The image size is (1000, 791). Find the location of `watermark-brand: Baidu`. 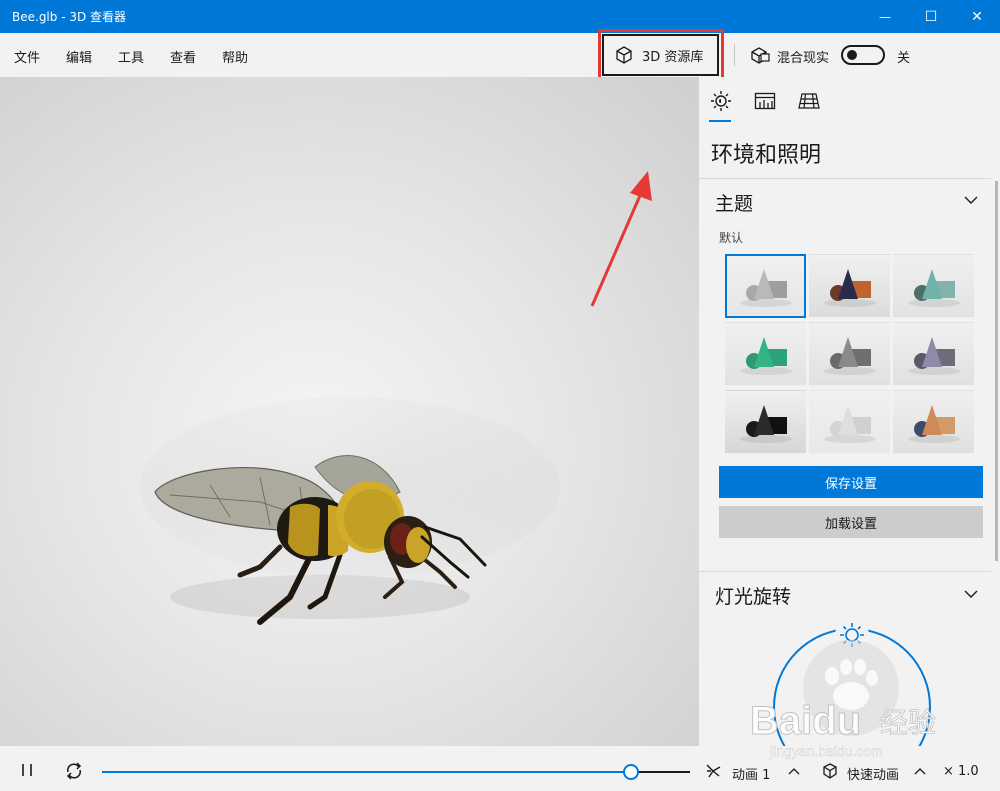

watermark-brand: Baidu is located at coordinates (805, 721).